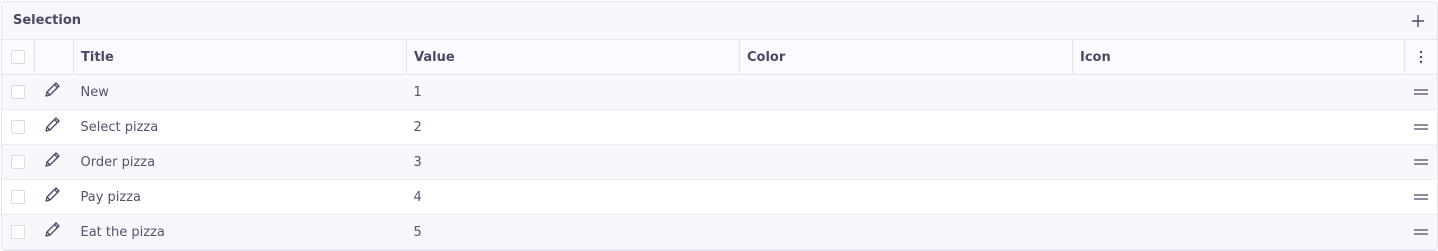  Describe the element at coordinates (1238, 57) in the screenshot. I see `column-header-icon: Icon` at that location.